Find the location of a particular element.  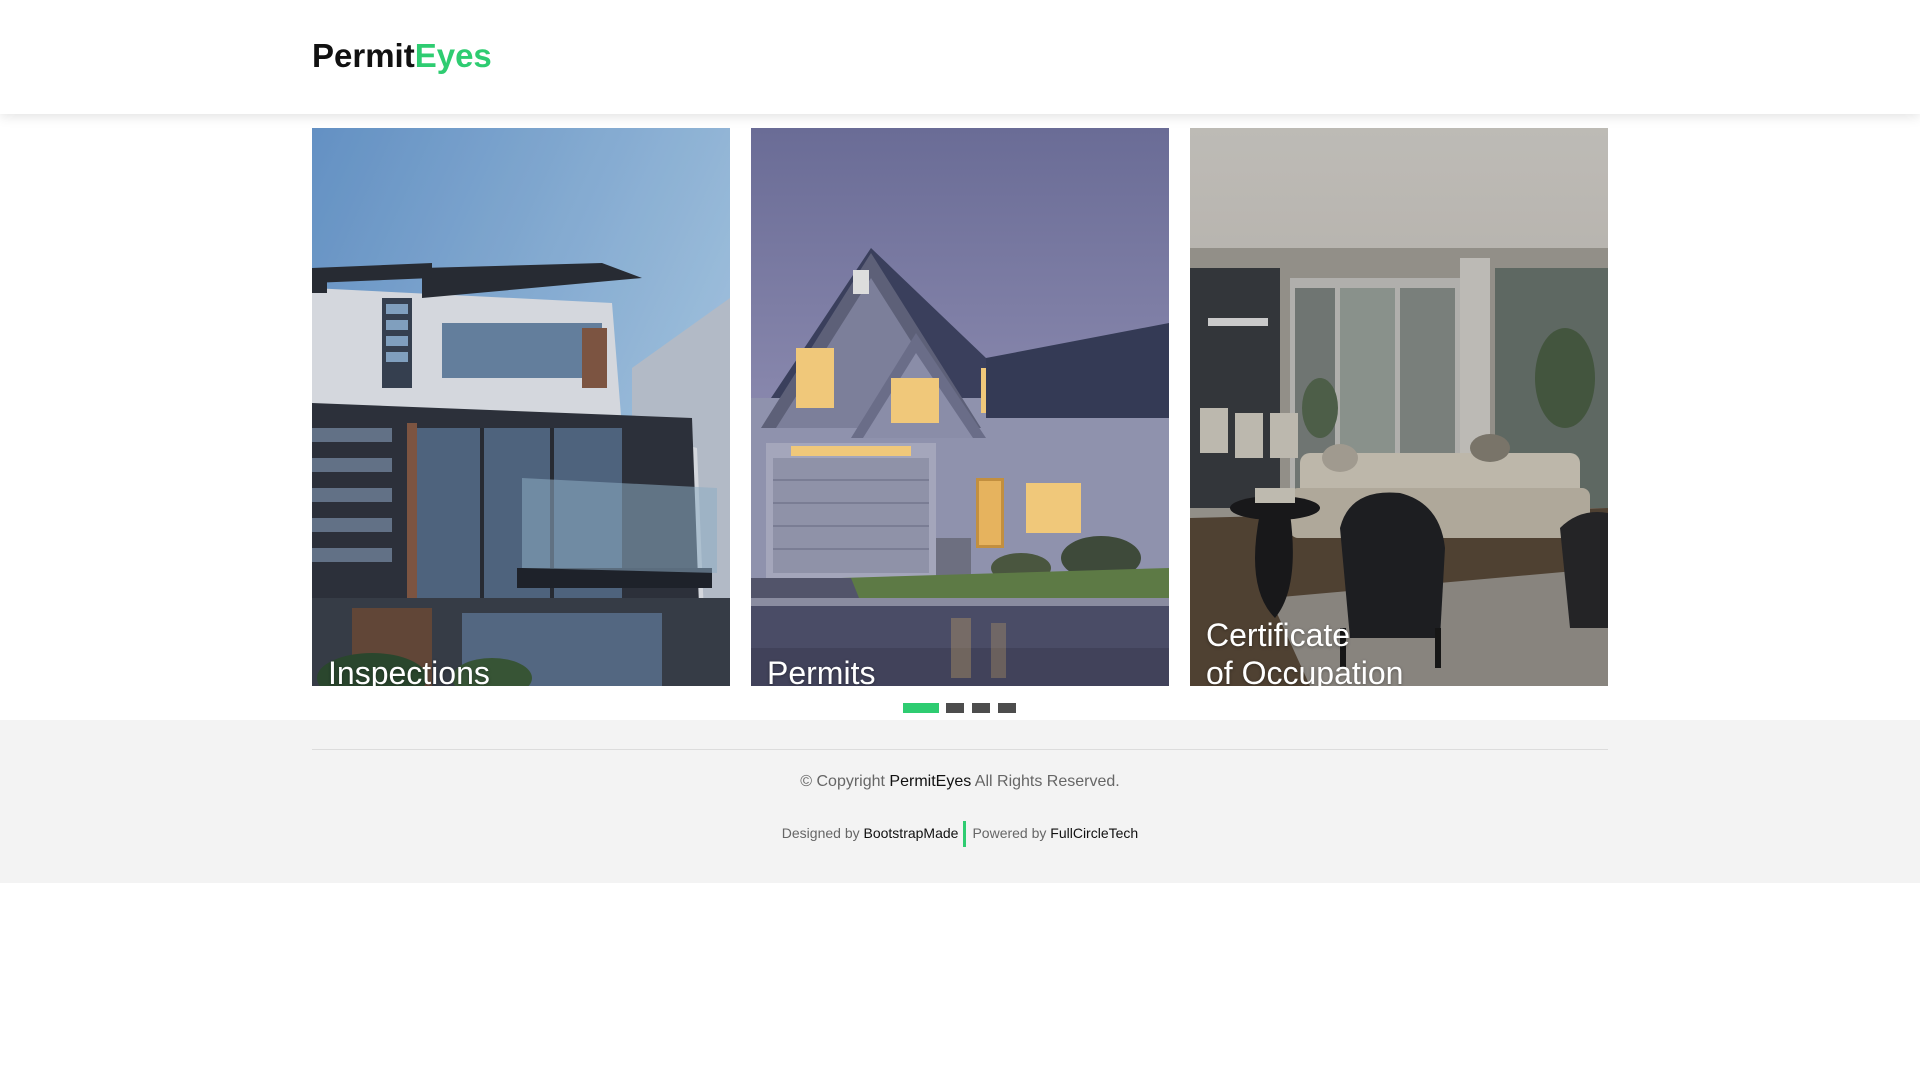

service-card-title: Inspections is located at coordinates (409, 670).